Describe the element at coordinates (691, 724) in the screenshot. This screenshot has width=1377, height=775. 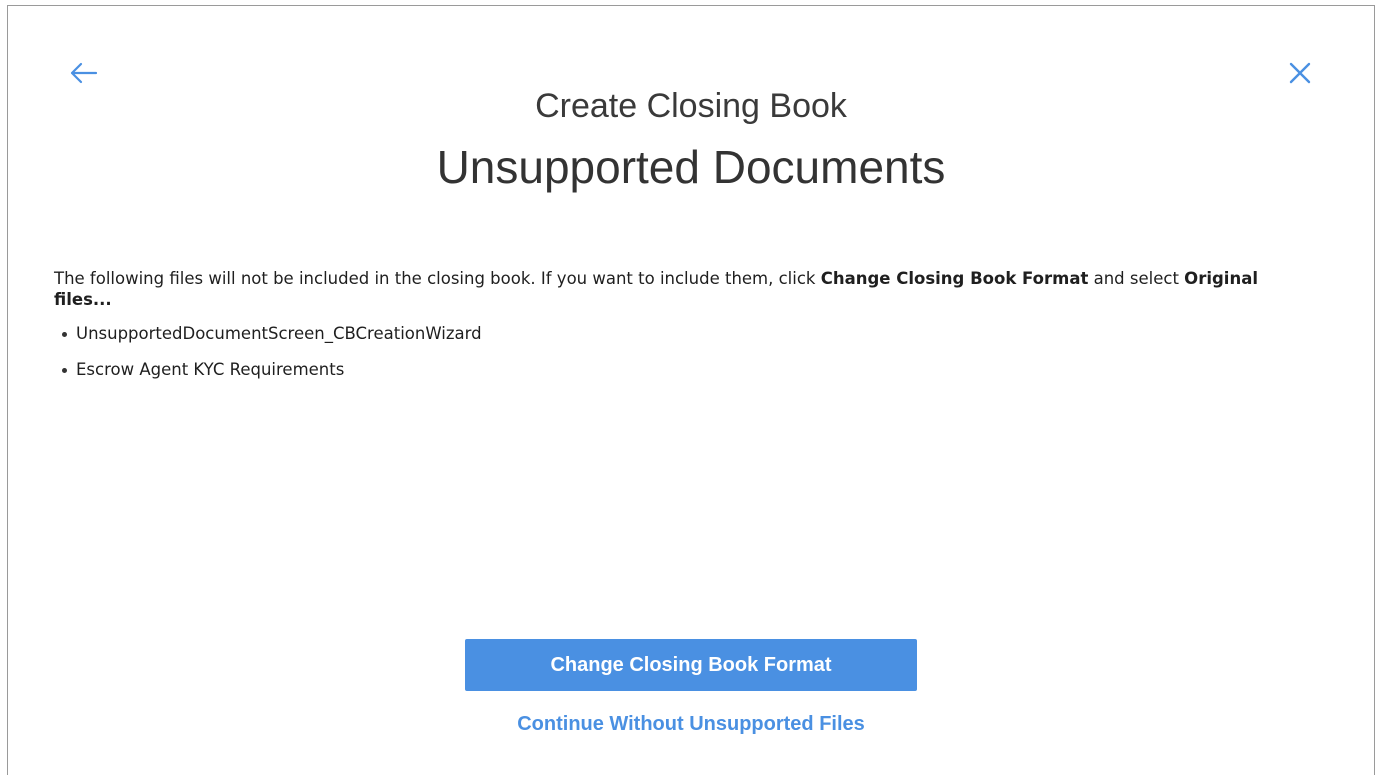
I see `continue-without-unsupported-files-link: Continue Without Unsupported Files` at that location.